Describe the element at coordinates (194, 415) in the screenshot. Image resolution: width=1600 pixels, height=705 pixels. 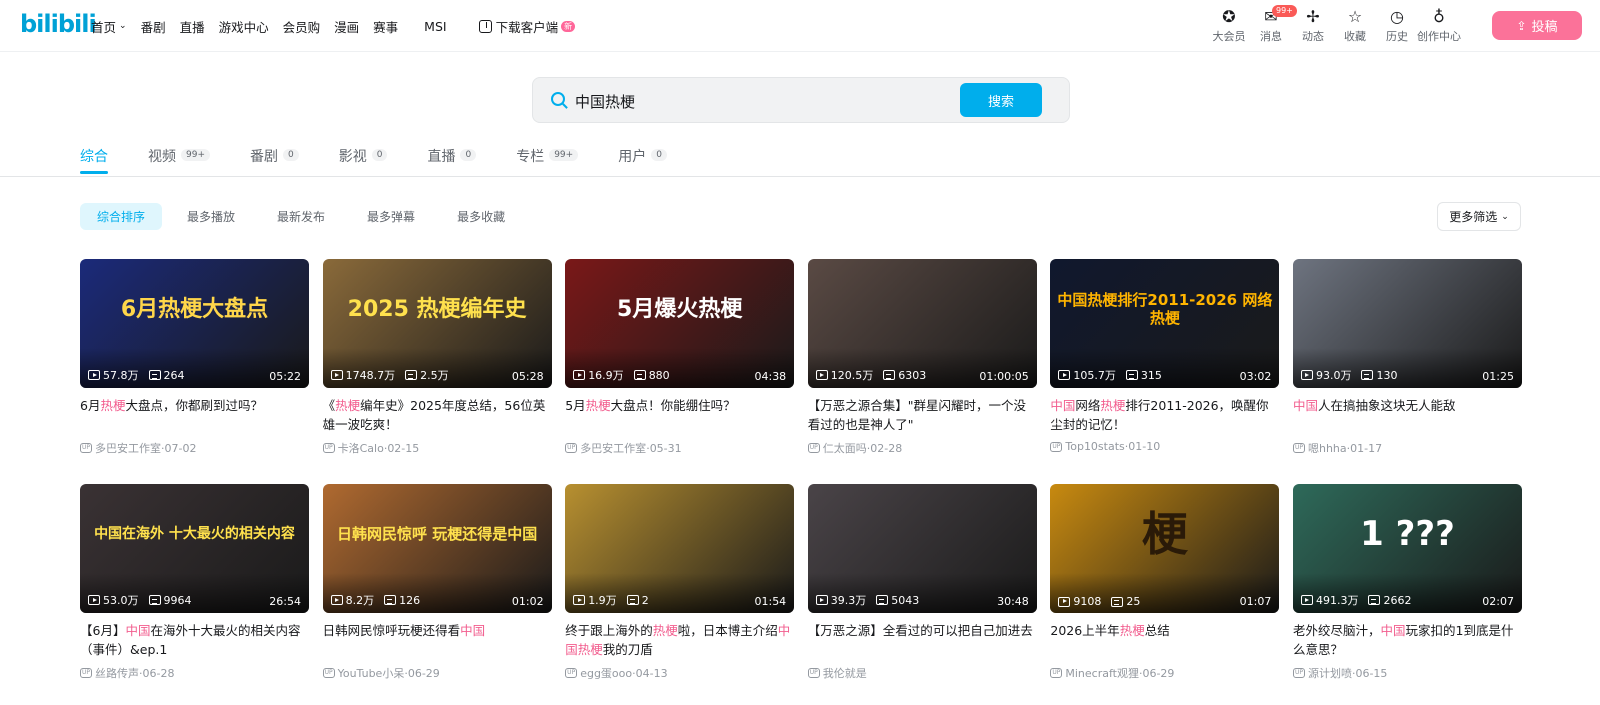
I see `video-title: 6月热梗大盘点，你都刷到过吗？` at that location.